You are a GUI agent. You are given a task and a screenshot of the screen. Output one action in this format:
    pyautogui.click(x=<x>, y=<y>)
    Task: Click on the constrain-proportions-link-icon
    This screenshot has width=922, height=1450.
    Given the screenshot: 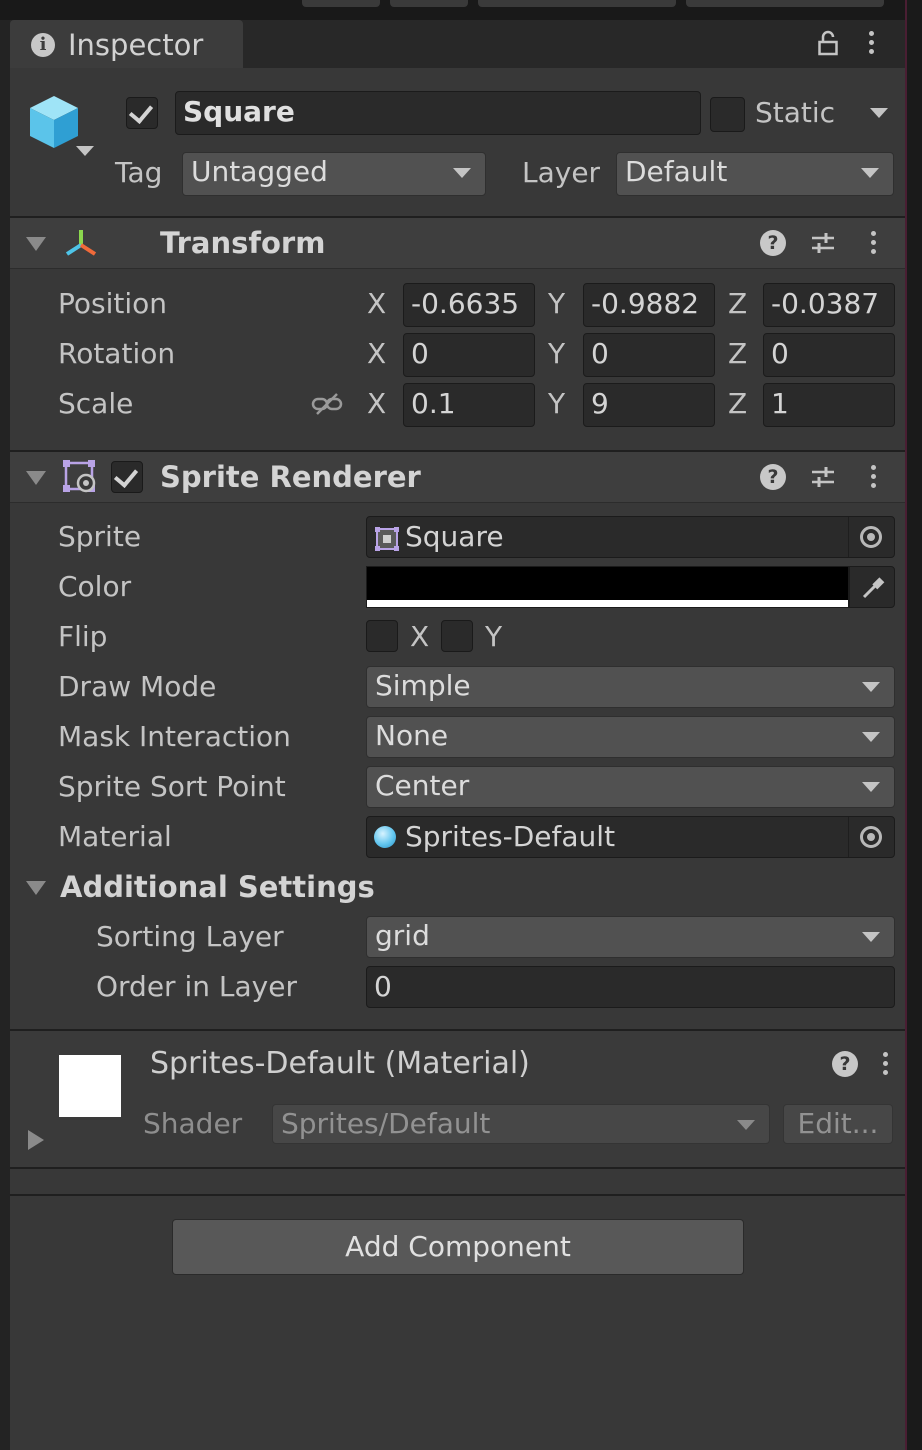 What is the action you would take?
    pyautogui.click(x=327, y=404)
    